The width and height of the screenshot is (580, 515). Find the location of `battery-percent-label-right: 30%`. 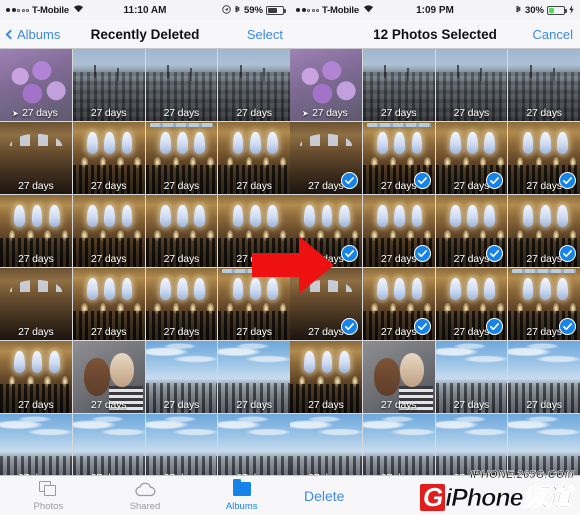

battery-percent-label-right: 30% is located at coordinates (534, 10).